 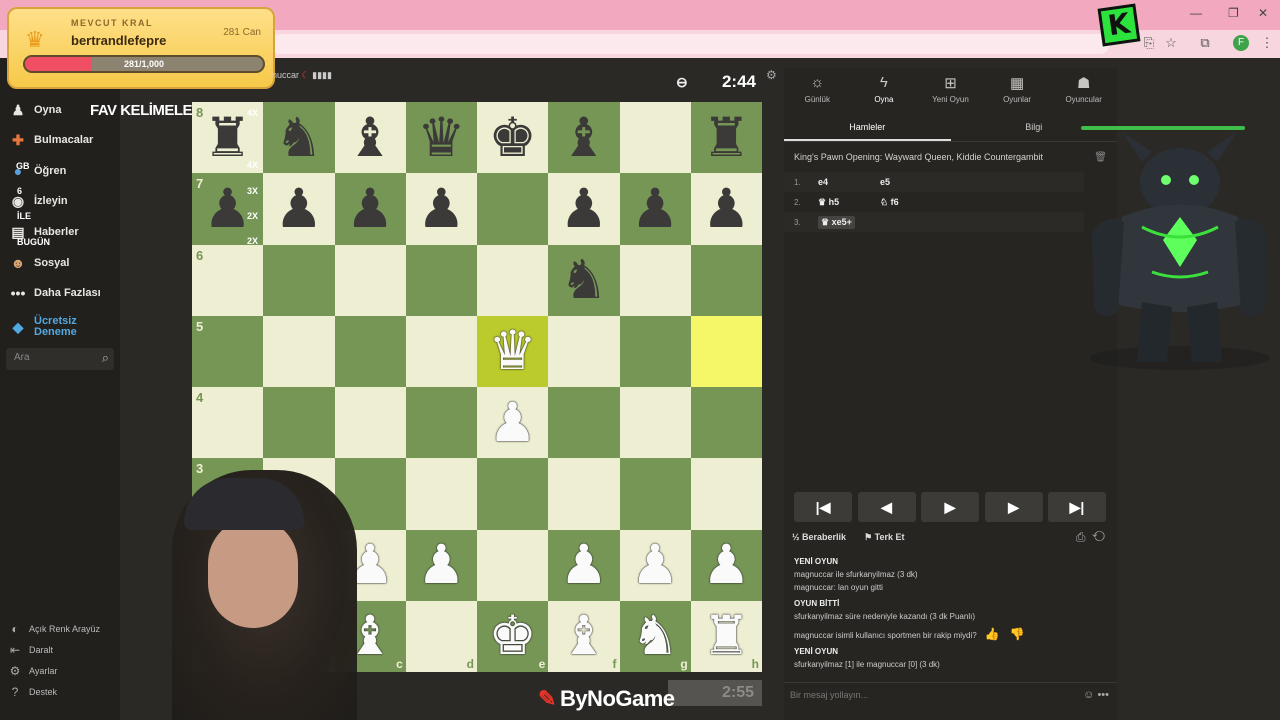 What do you see at coordinates (690, 44) in the screenshot?
I see `address-bar` at bounding box center [690, 44].